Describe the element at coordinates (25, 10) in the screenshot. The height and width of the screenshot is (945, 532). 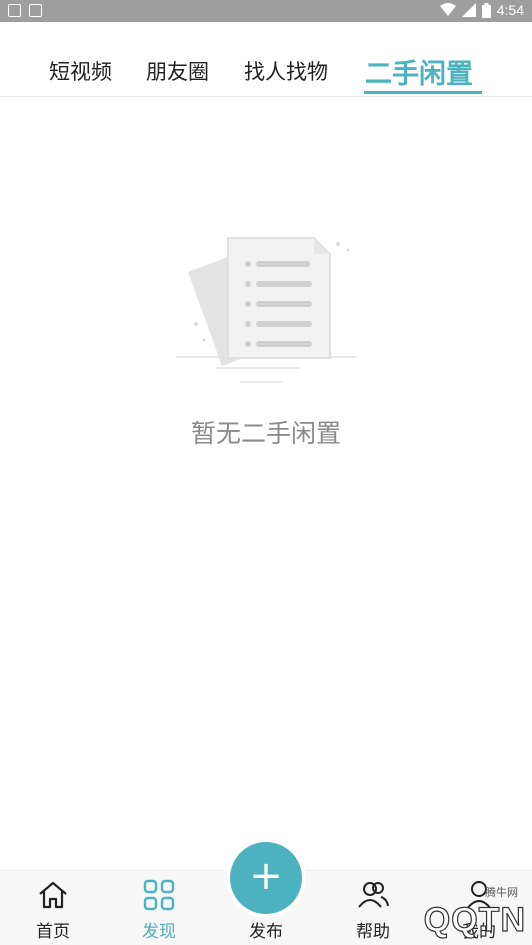
I see `notification-icons` at that location.